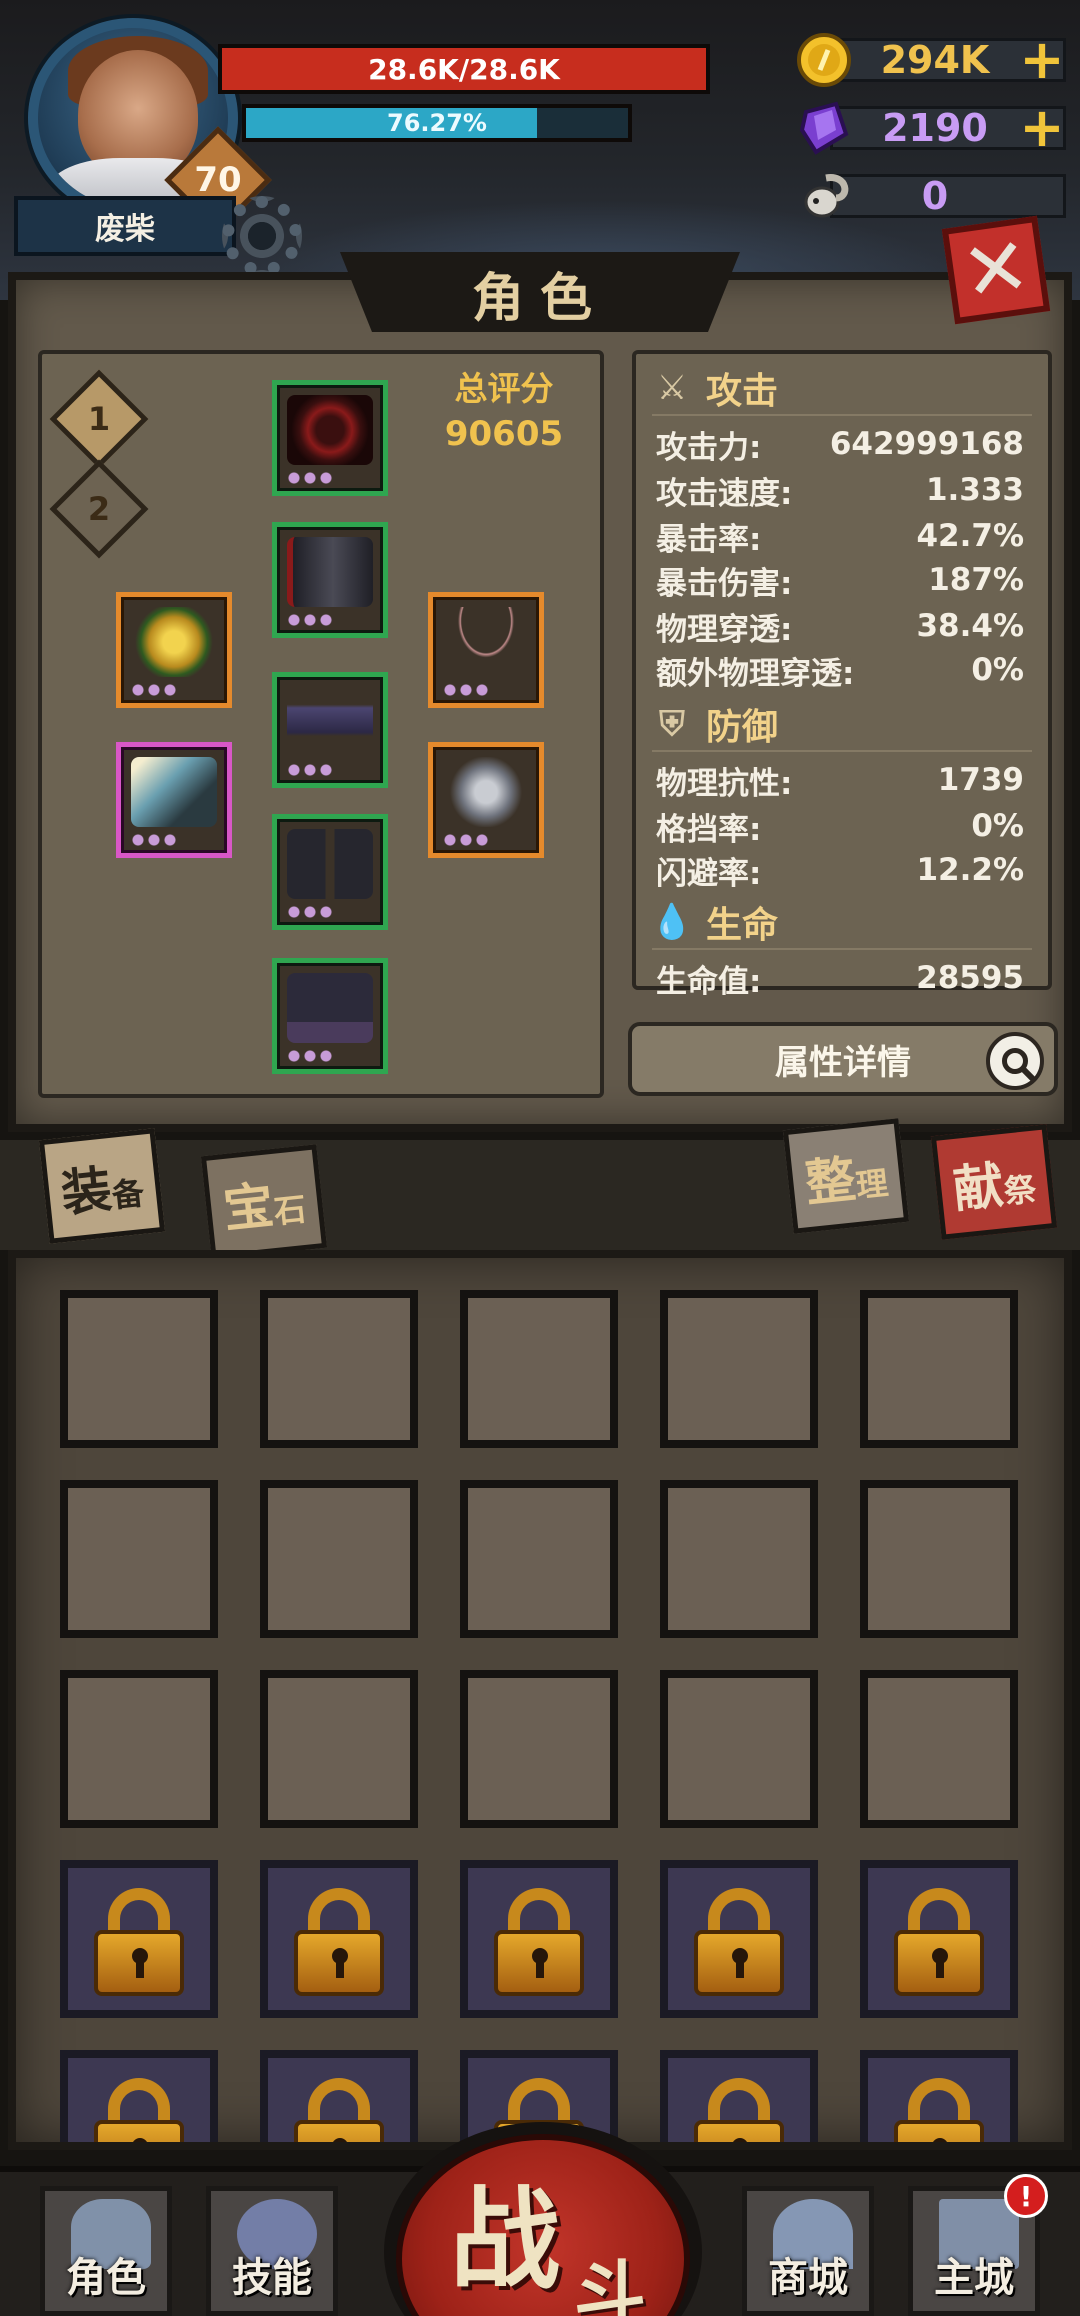  I want to click on helmet-slot, so click(330, 438).